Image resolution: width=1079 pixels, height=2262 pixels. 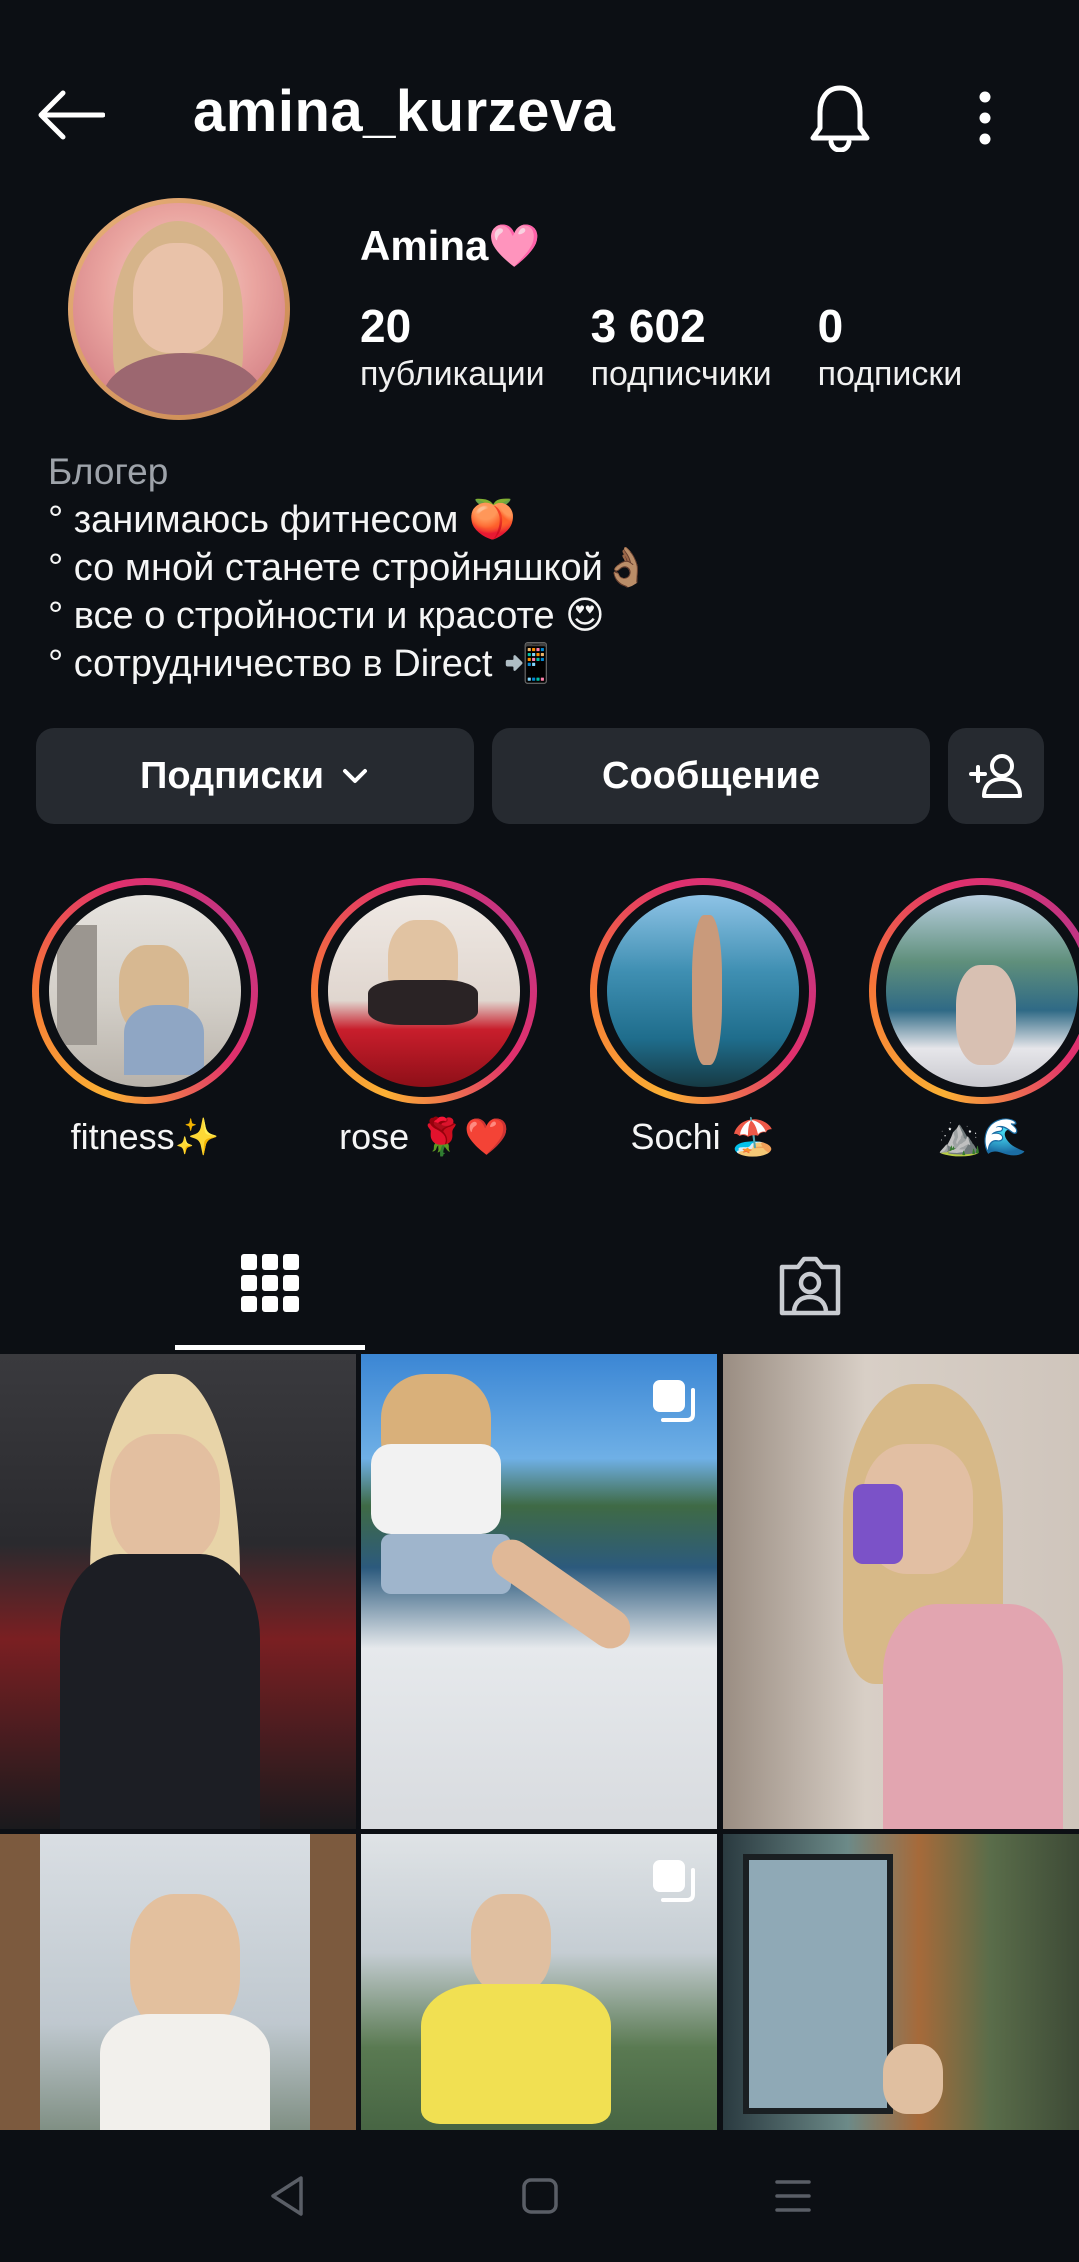 I want to click on stat-followers: 3 602 подписчики, so click(x=681, y=348).